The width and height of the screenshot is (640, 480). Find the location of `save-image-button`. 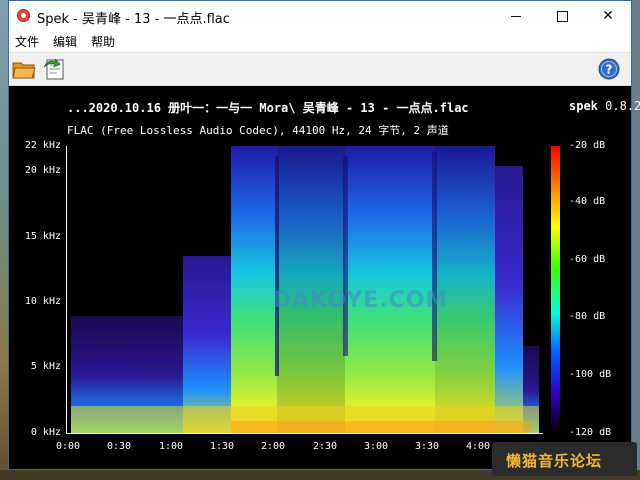

save-image-button is located at coordinates (54, 69).